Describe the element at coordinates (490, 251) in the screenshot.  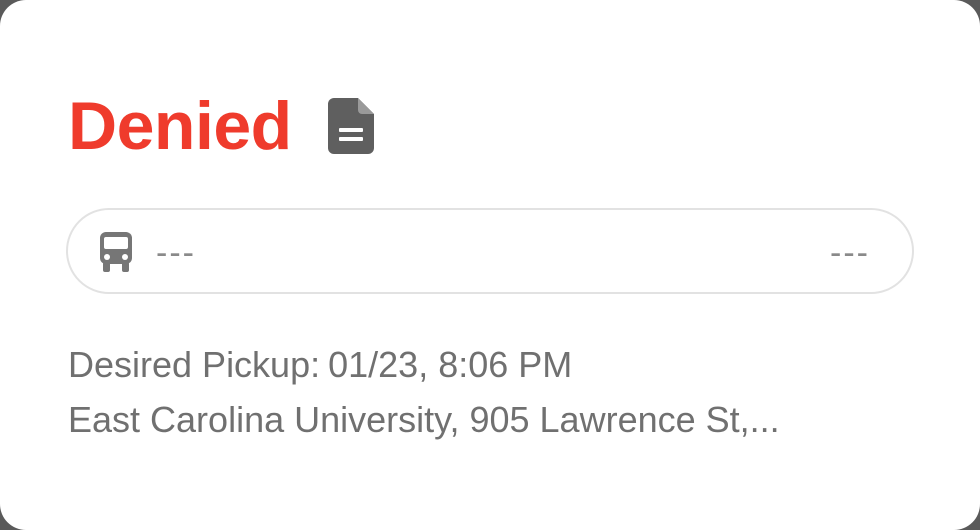
I see `route-field: --- ---` at that location.